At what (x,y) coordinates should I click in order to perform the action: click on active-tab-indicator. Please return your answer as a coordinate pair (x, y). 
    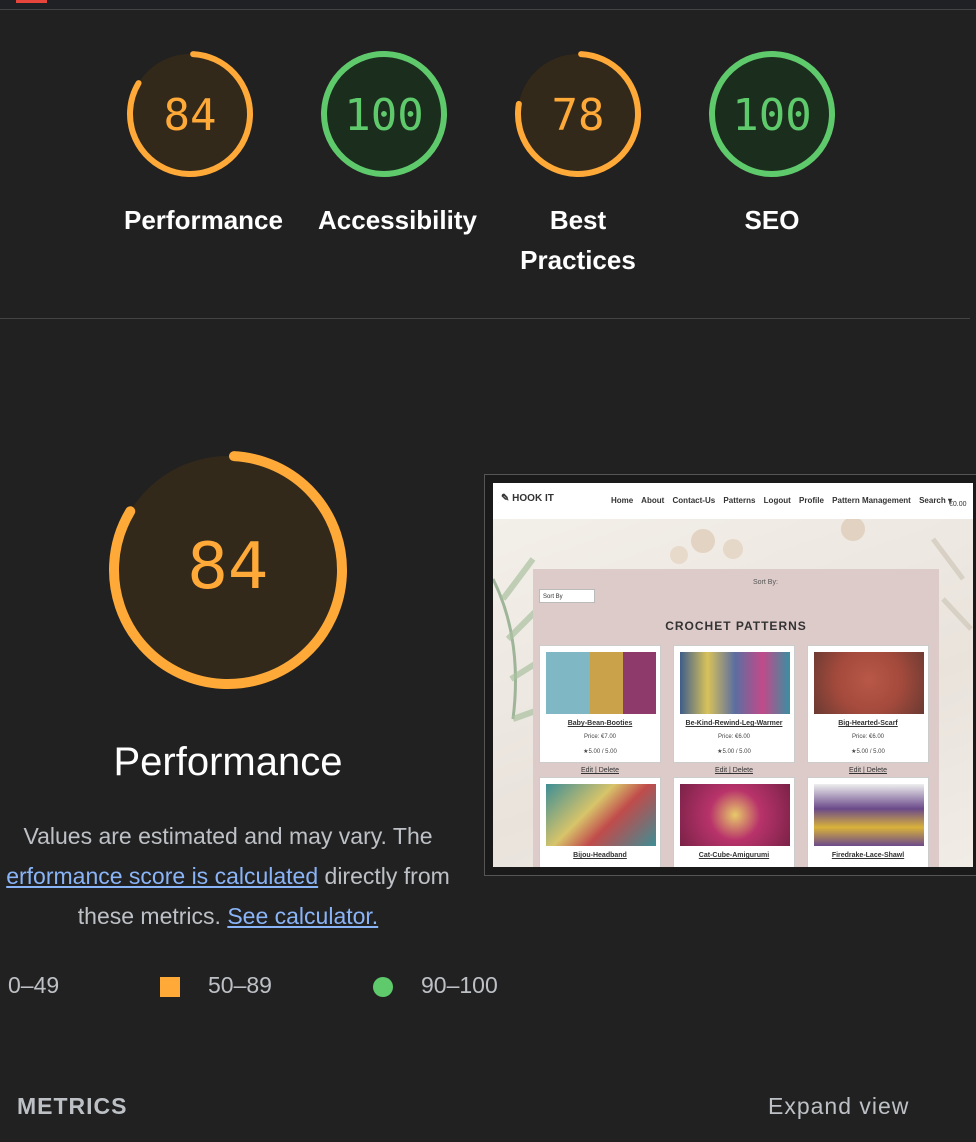
    Looking at the image, I should click on (31, 1).